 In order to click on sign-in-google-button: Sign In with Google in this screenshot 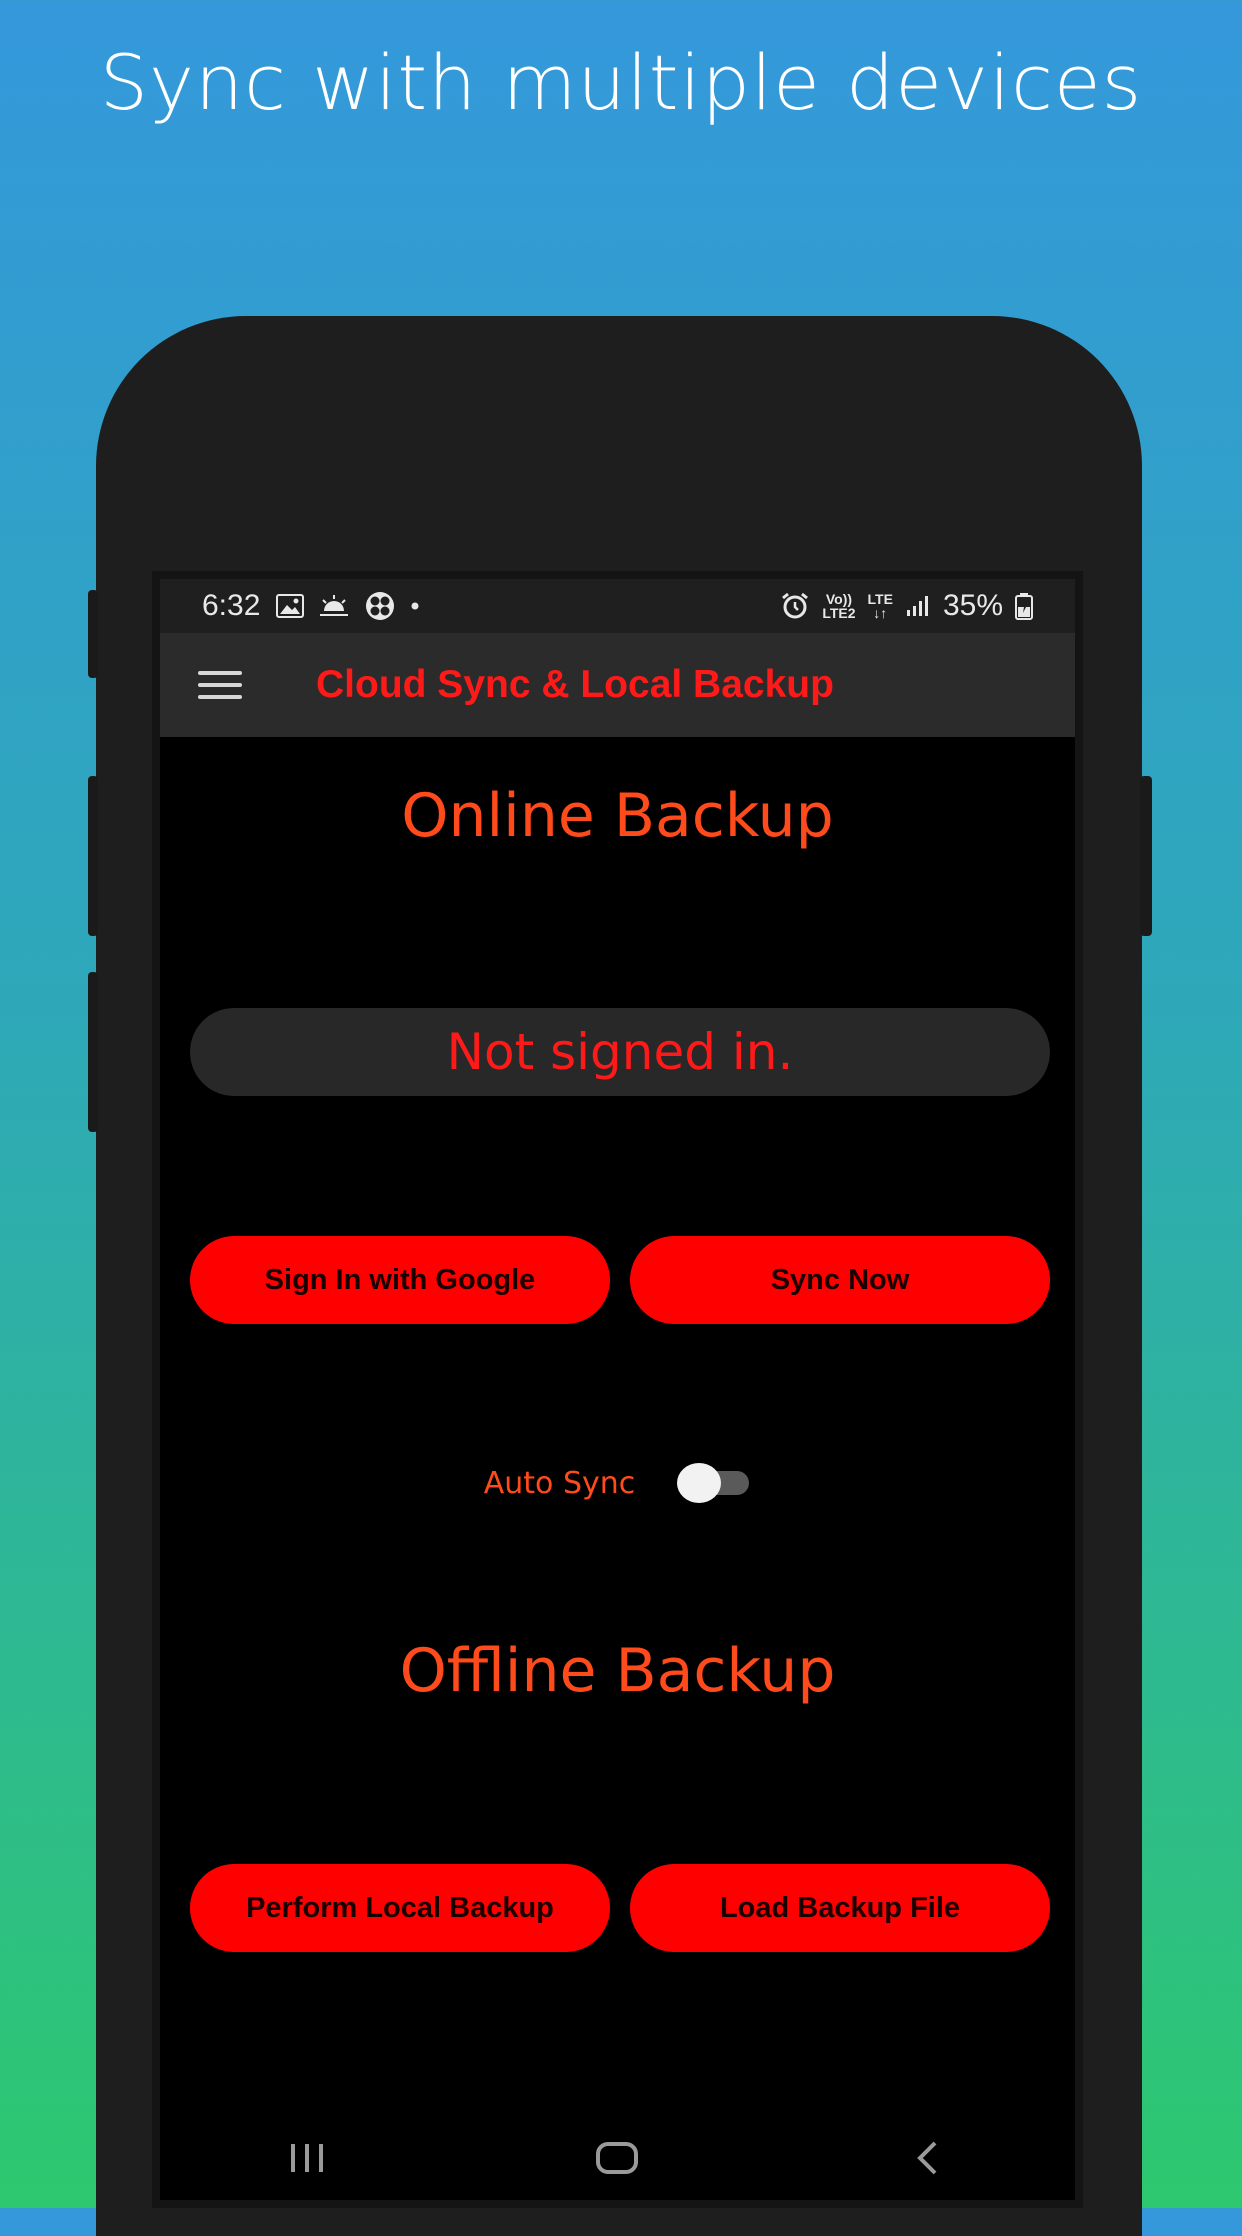, I will do `click(400, 1280)`.